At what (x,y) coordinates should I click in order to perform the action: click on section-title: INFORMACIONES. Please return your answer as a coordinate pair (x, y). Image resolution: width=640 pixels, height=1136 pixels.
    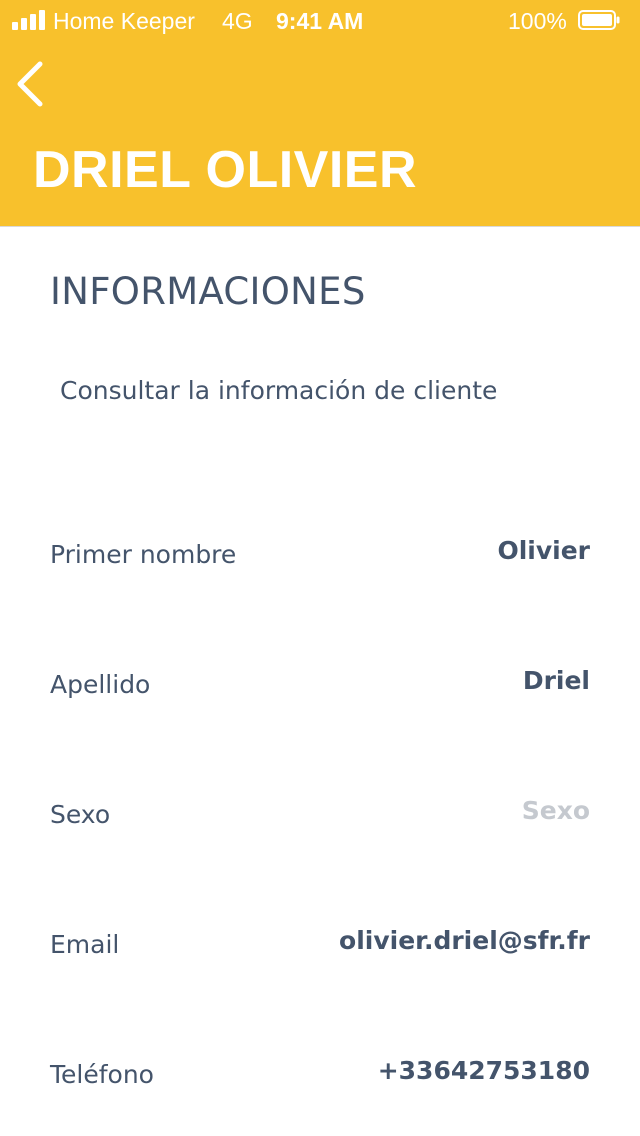
    Looking at the image, I should click on (208, 291).